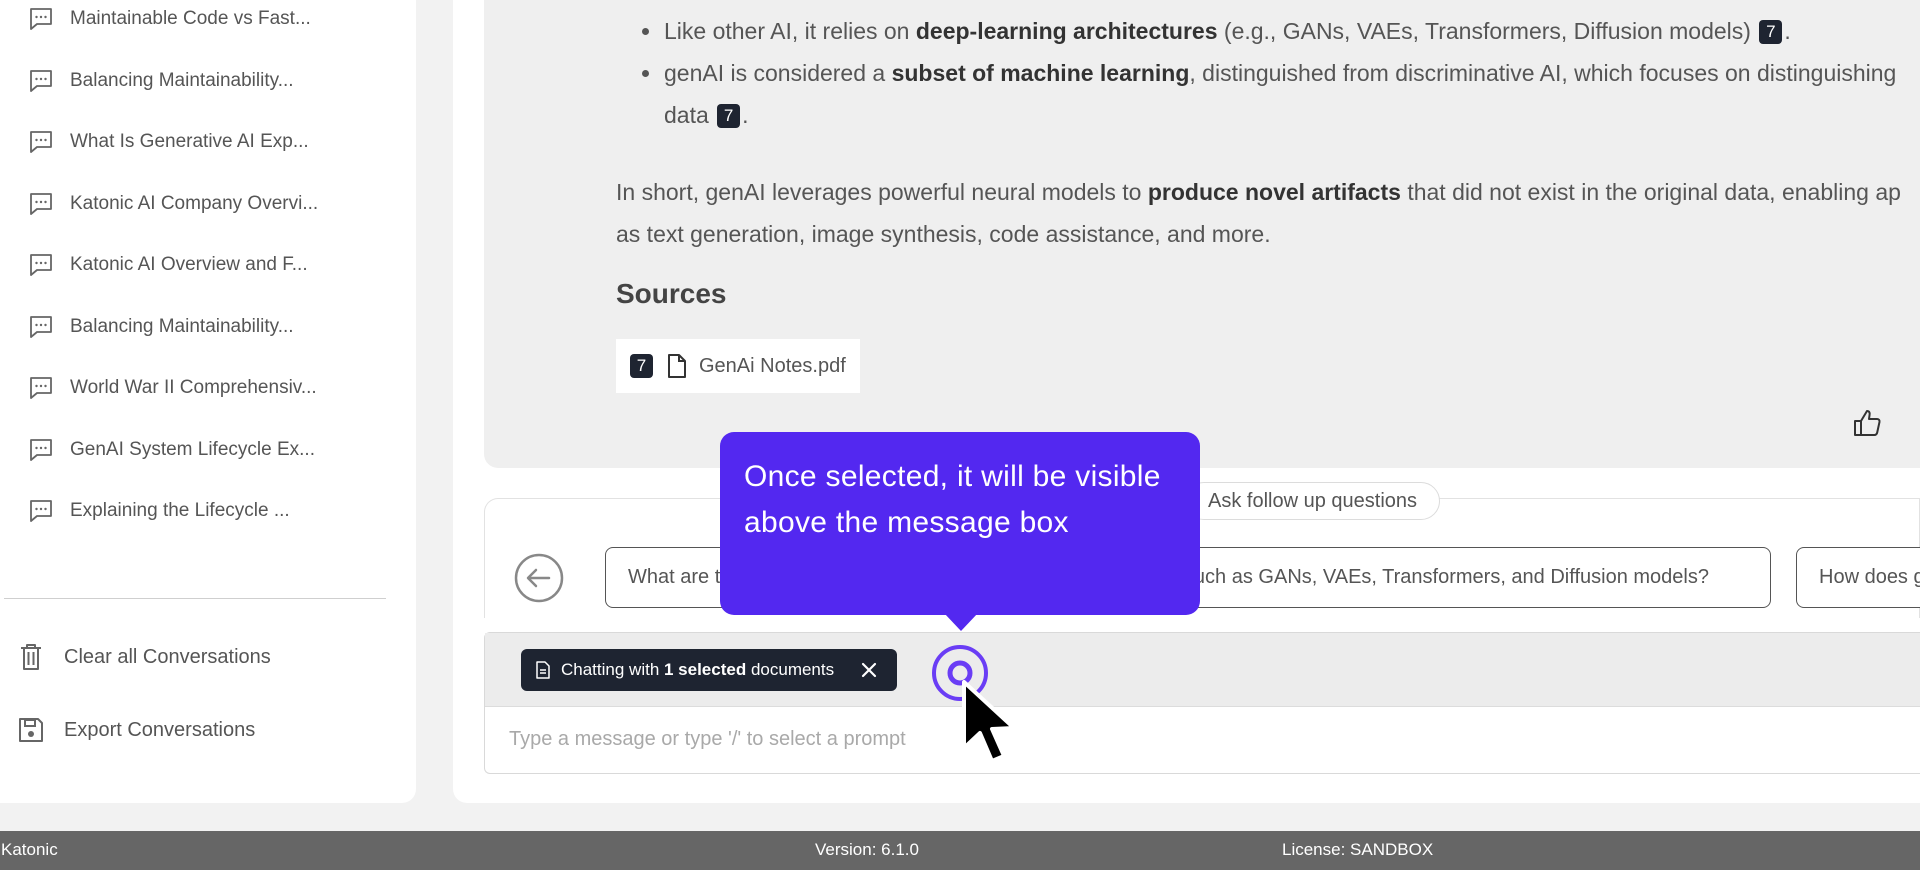 This screenshot has width=1920, height=870. I want to click on clear-conversations-button: Clear all Conversations, so click(143, 657).